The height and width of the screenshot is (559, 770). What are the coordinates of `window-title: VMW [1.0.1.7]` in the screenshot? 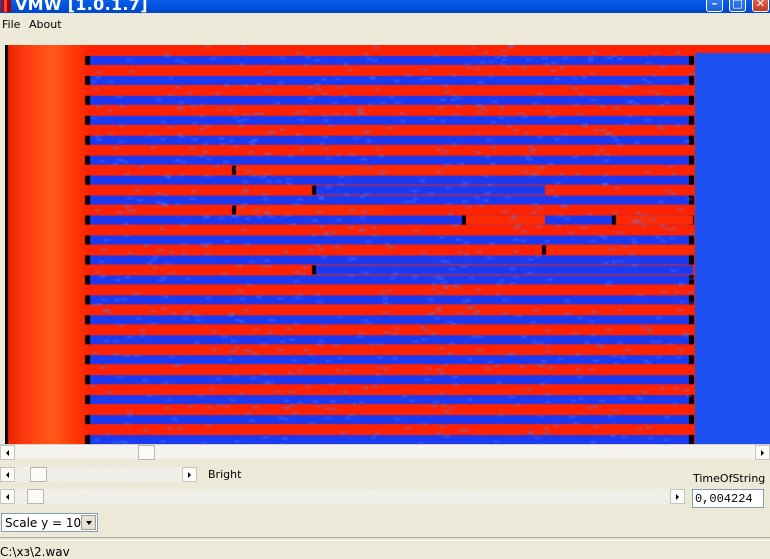 It's located at (81, 6).